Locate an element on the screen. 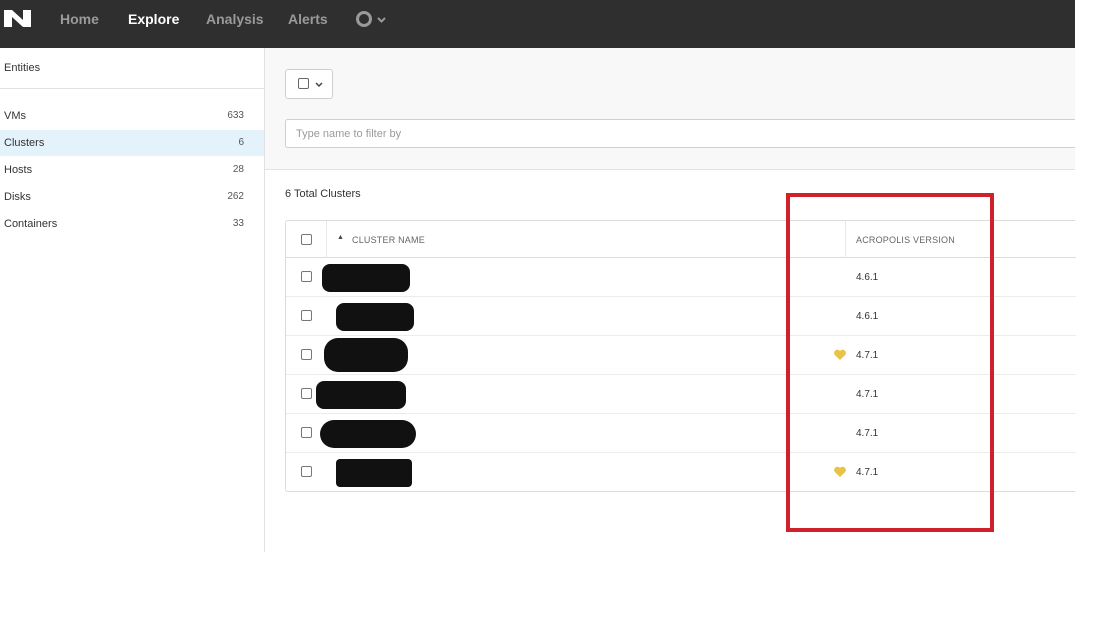 The height and width of the screenshot is (642, 1102). checkbox-icon is located at coordinates (303, 83).